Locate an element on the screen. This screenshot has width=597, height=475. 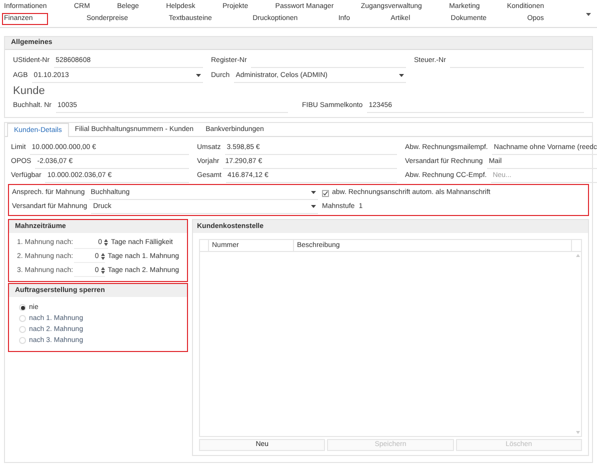
customer-heading: Kunde is located at coordinates (29, 91).